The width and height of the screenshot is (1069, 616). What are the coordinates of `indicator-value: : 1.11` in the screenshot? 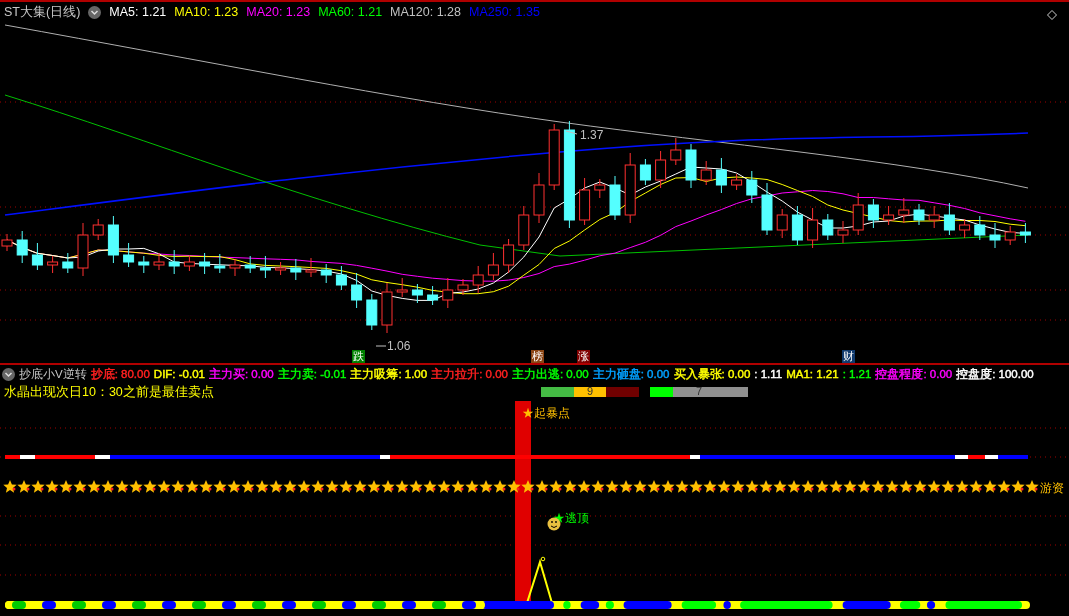 It's located at (768, 374).